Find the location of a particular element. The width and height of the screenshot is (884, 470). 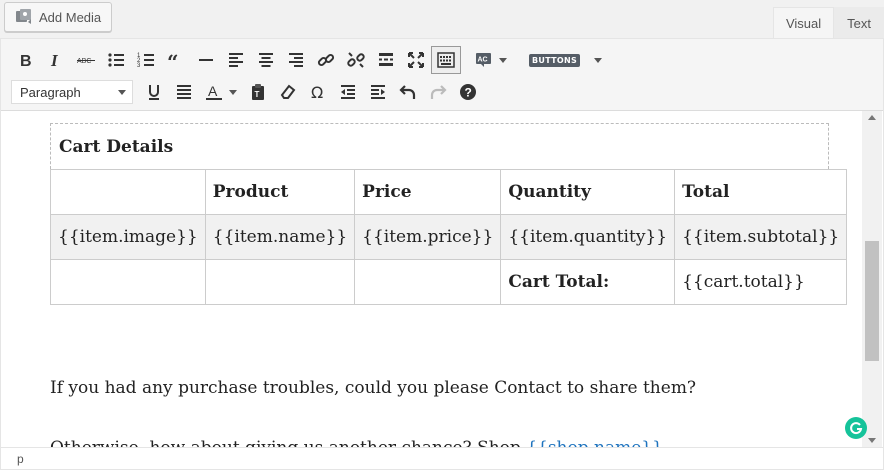

help-icon: ? is located at coordinates (468, 92).